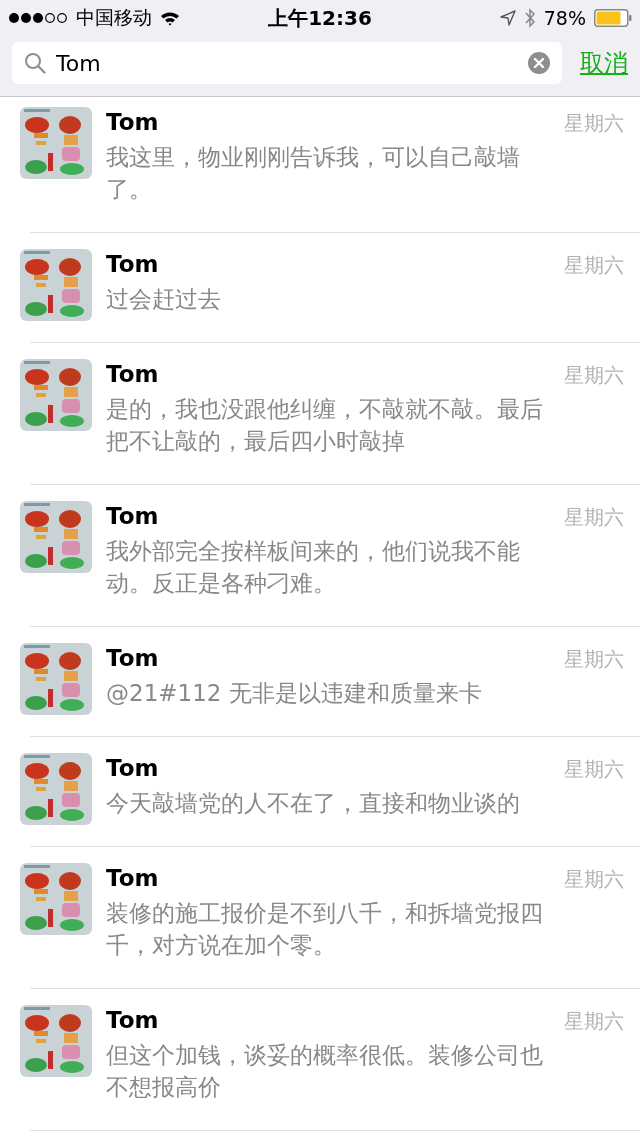  I want to click on message-text: 今天敲墙党的人不在了，直接和物业谈的, so click(313, 803).